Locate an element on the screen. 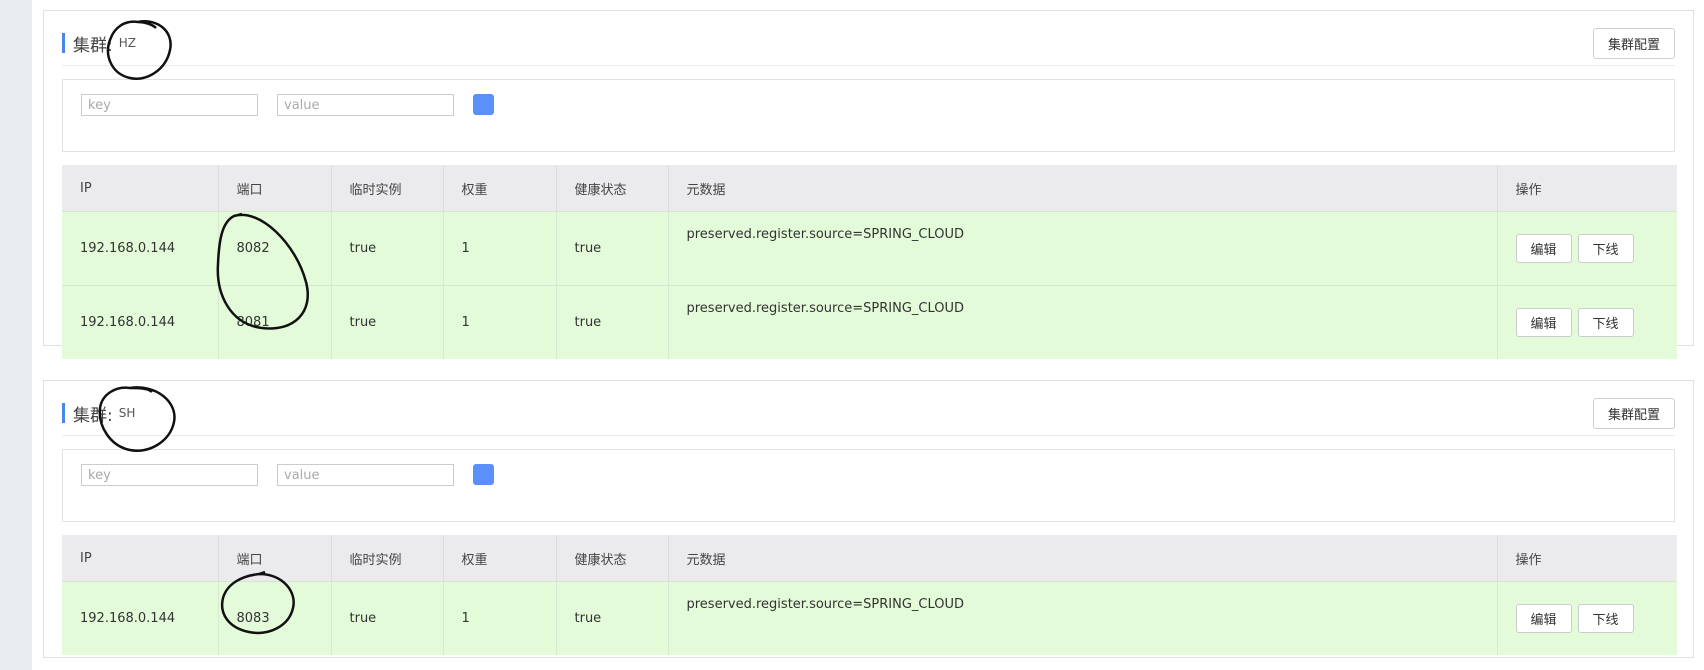 This screenshot has width=1704, height=670. cluster-header: 集群: SH 集群配置 is located at coordinates (868, 408).